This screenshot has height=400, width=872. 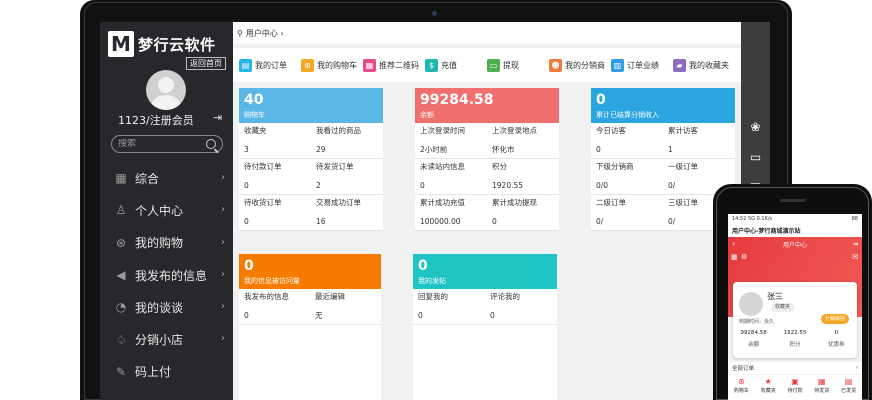 What do you see at coordinates (555, 65) in the screenshot?
I see `people-icon: ☻` at bounding box center [555, 65].